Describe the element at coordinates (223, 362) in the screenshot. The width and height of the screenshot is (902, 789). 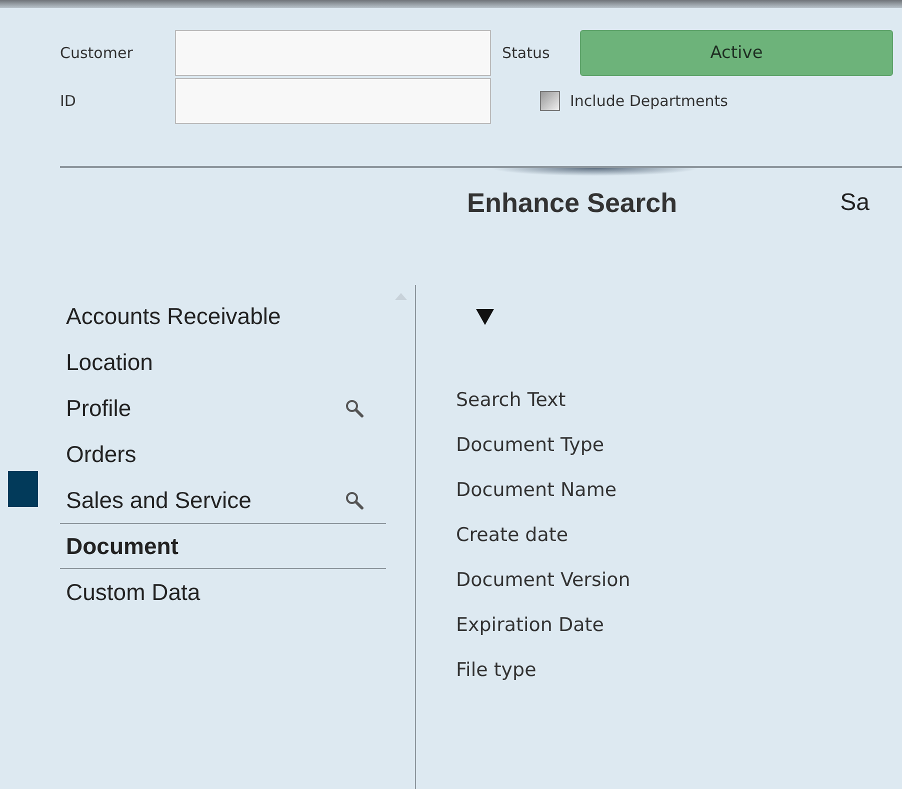
I see `category-item: Location` at that location.